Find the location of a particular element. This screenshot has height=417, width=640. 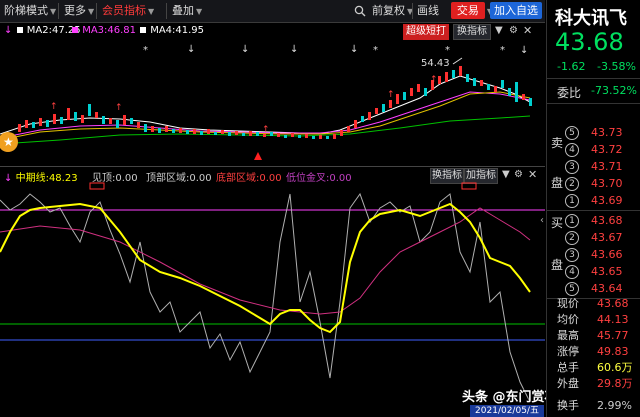

sell-price: 43.72 is located at coordinates (607, 149).